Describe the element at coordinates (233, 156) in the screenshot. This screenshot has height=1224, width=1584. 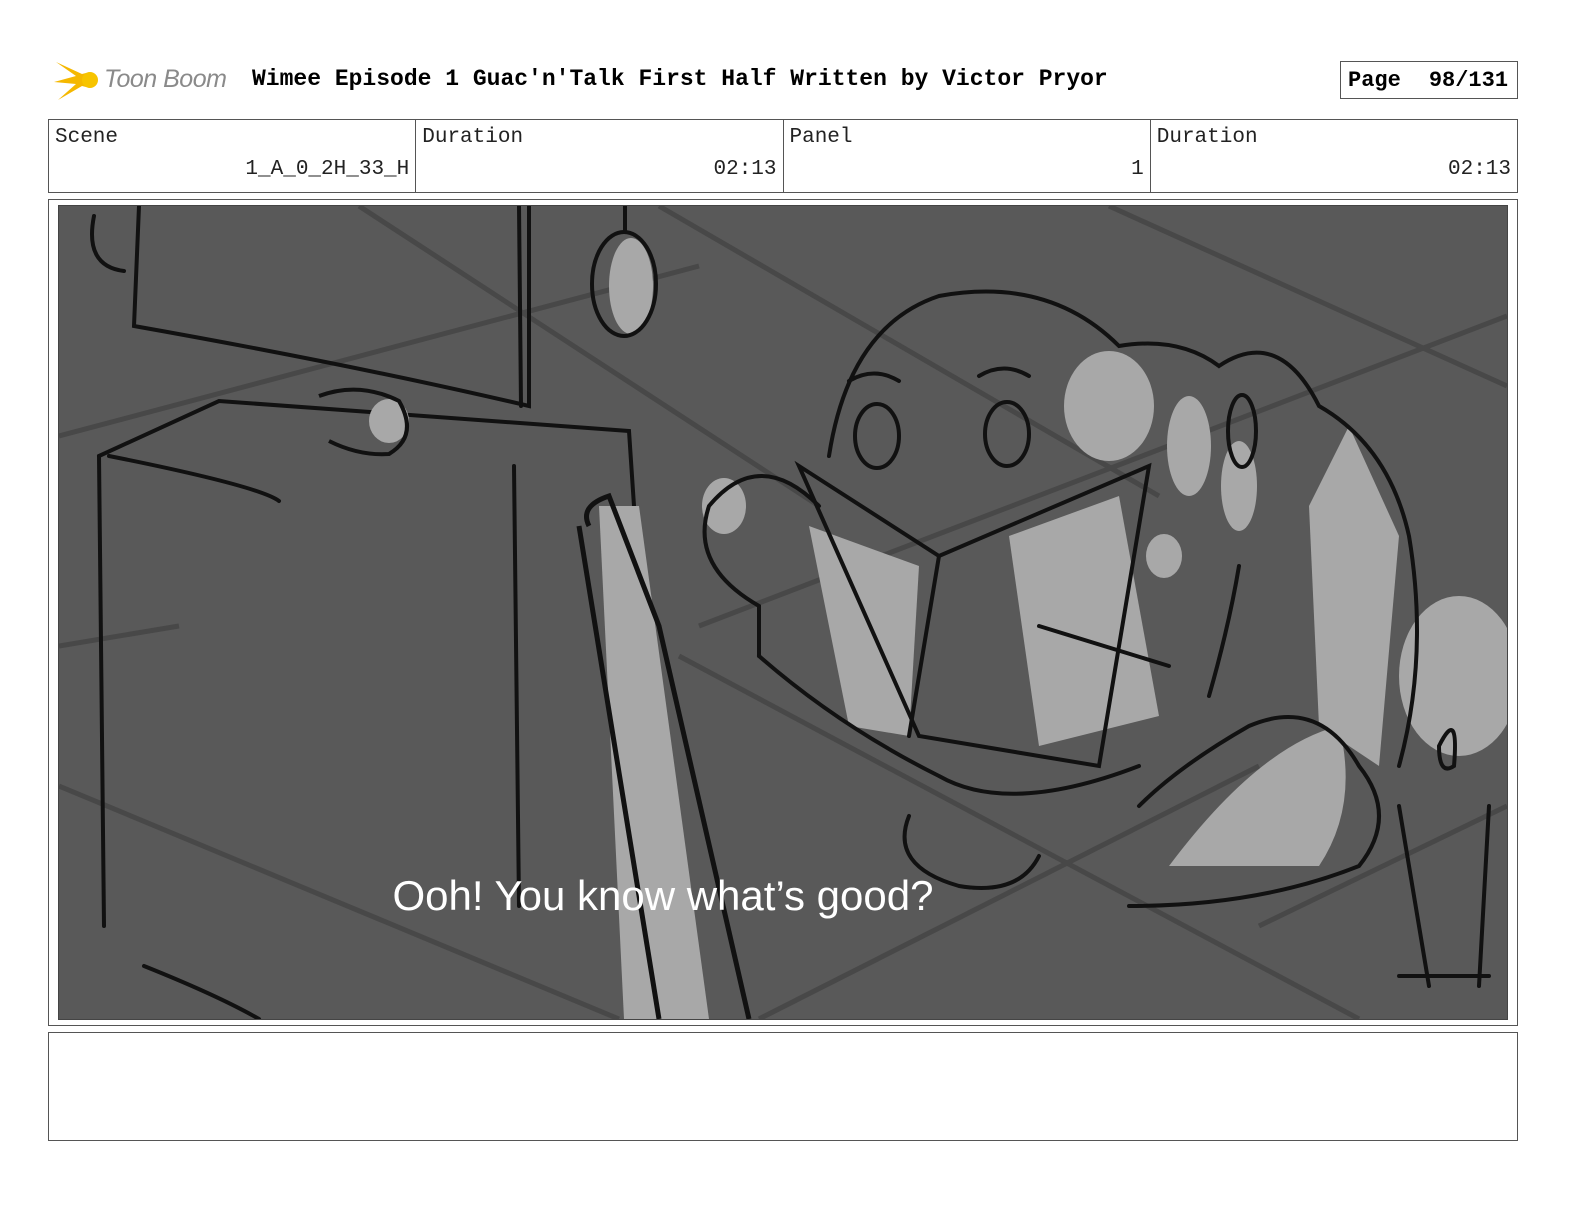
I see `scene-cell: Scene 1_A_0_2H_33_H` at that location.